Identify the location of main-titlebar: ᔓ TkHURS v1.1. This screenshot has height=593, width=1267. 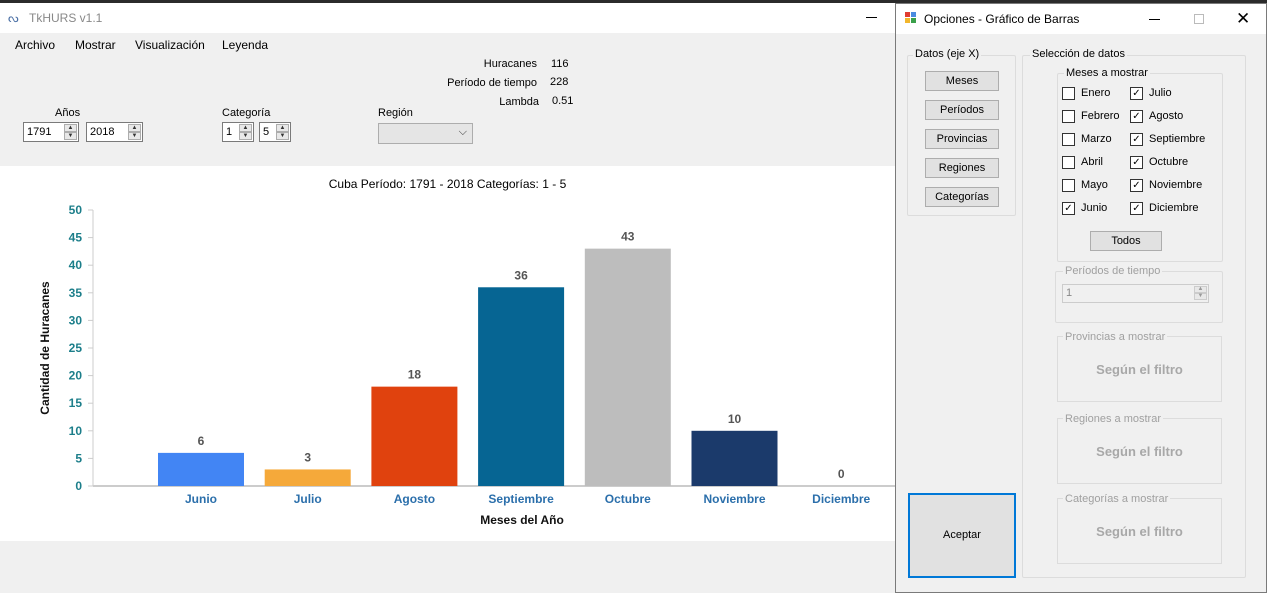
(447, 18).